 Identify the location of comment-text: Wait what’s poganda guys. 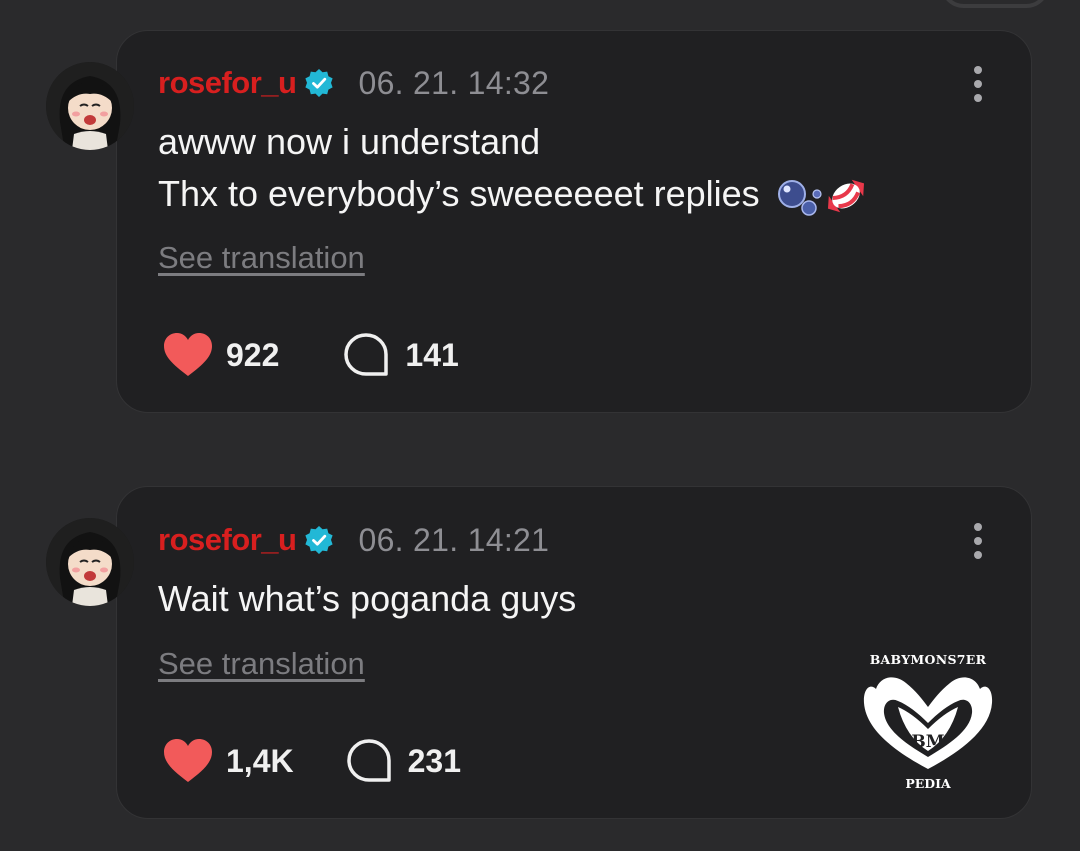
(367, 599).